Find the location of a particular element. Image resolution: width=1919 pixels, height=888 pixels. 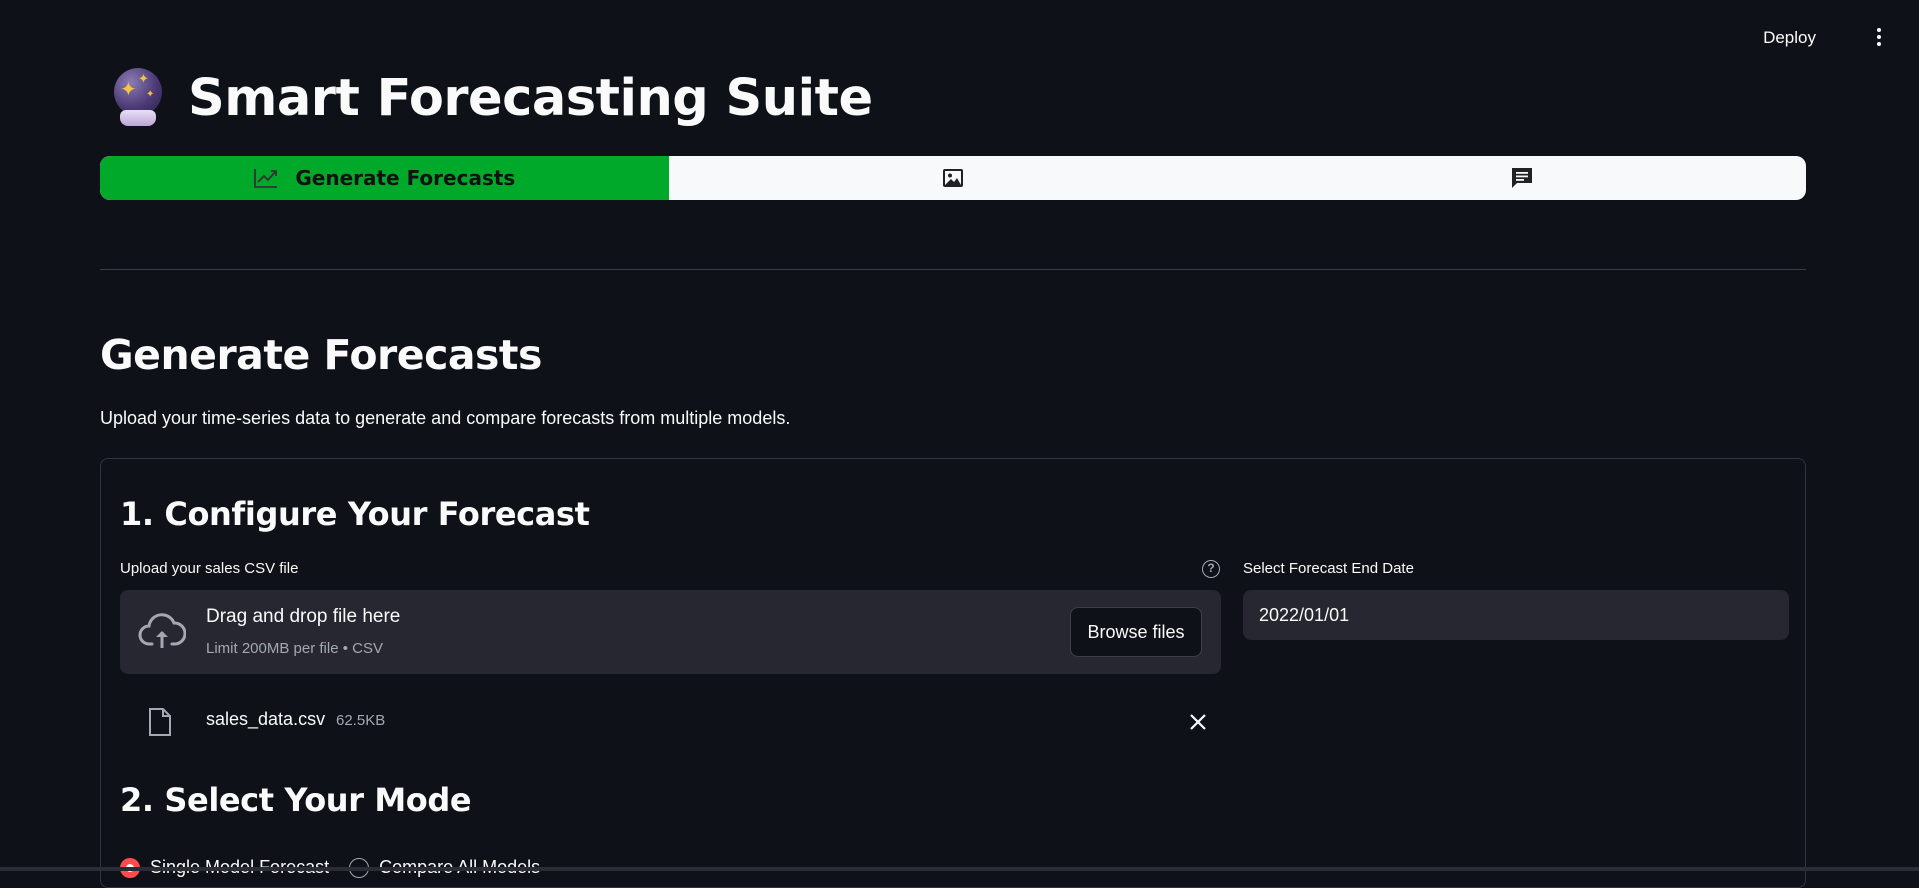

close-icon is located at coordinates (1198, 722).